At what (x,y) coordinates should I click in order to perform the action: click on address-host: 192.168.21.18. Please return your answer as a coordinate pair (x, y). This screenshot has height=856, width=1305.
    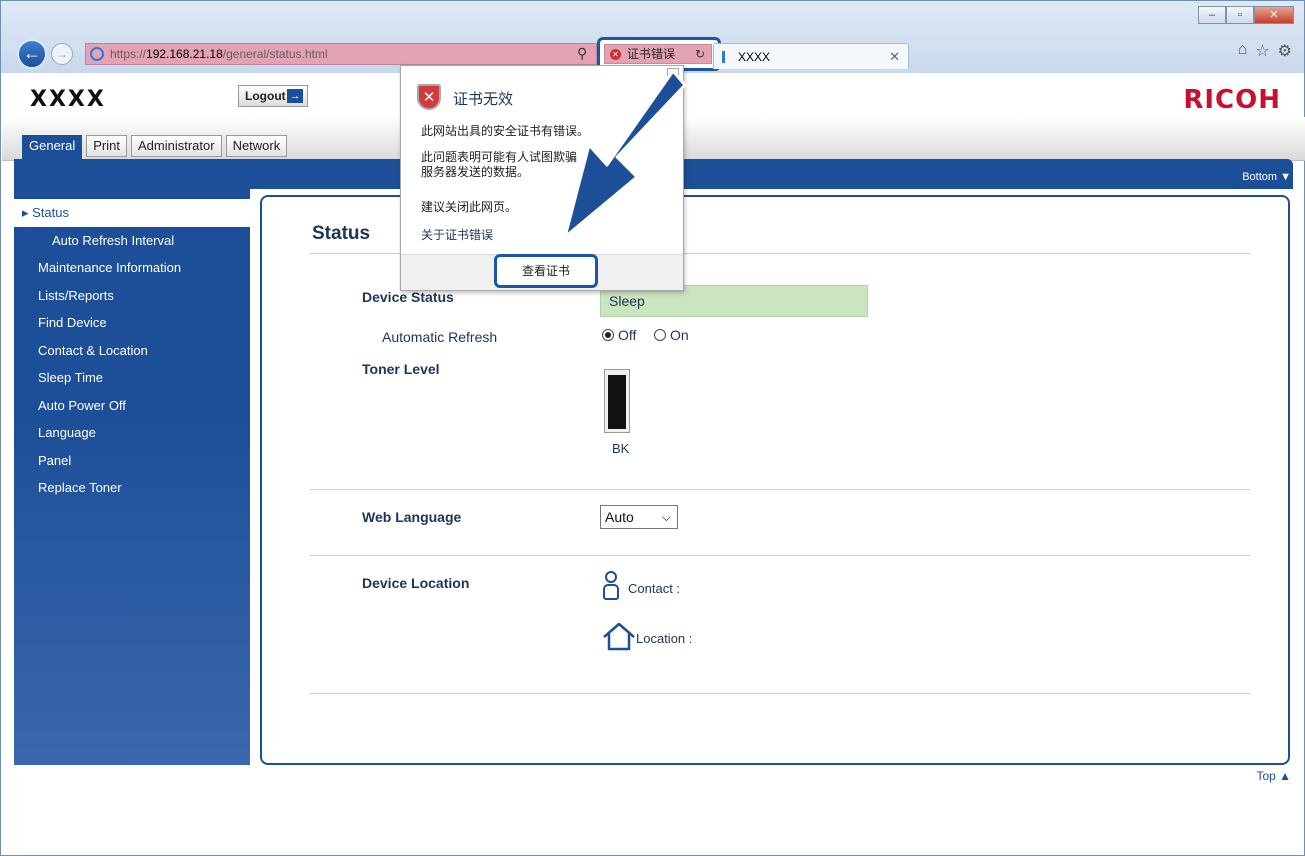
    Looking at the image, I should click on (184, 54).